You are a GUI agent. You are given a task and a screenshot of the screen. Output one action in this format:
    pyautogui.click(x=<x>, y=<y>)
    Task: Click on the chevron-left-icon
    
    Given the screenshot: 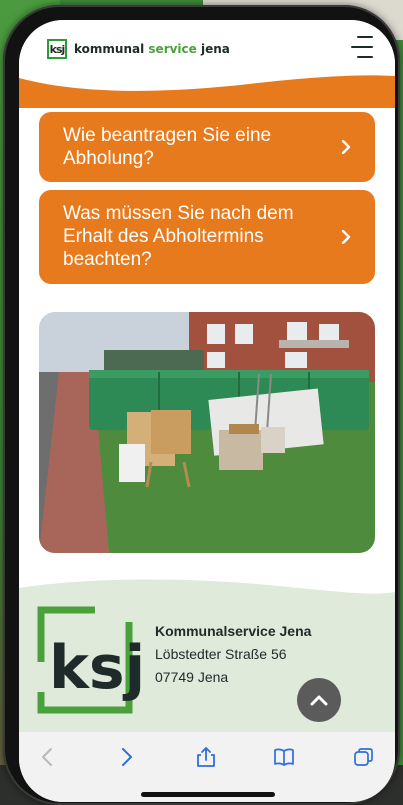 What is the action you would take?
    pyautogui.click(x=48, y=757)
    